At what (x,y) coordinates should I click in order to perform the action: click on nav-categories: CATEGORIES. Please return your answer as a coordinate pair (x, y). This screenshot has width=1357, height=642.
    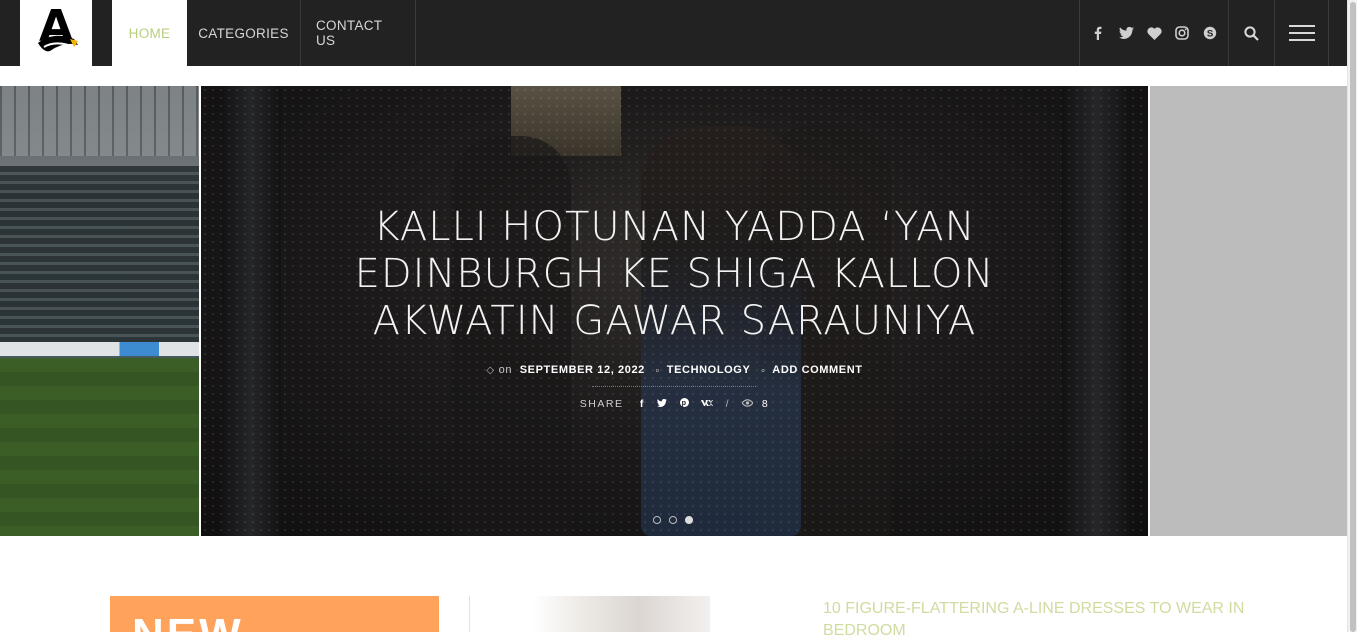
    Looking at the image, I should click on (244, 33).